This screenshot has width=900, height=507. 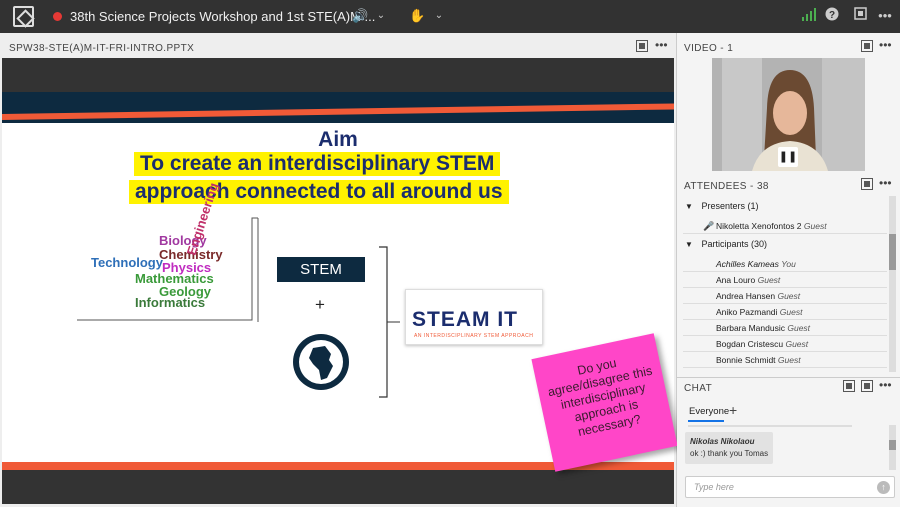 What do you see at coordinates (885, 16) in the screenshot?
I see `more-icon: •••` at bounding box center [885, 16].